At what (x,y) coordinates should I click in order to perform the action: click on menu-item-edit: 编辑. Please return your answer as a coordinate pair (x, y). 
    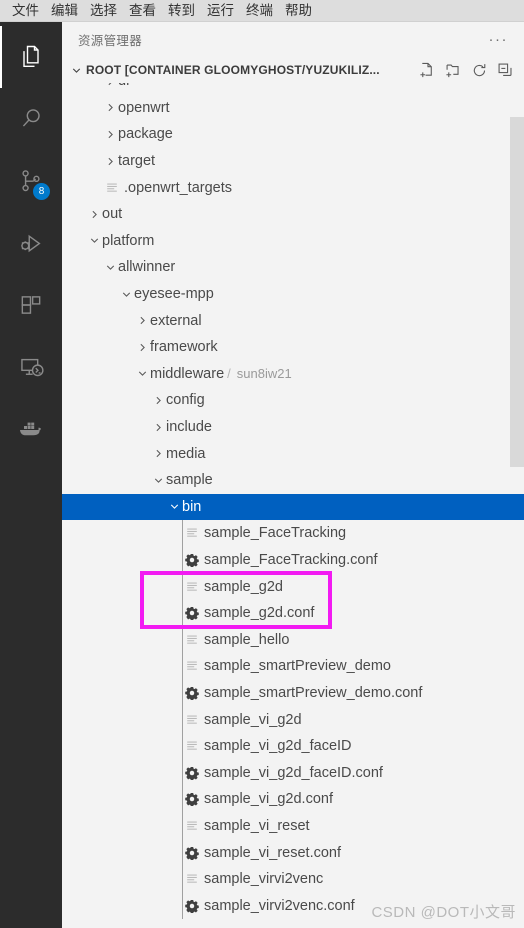
    Looking at the image, I should click on (64, 11).